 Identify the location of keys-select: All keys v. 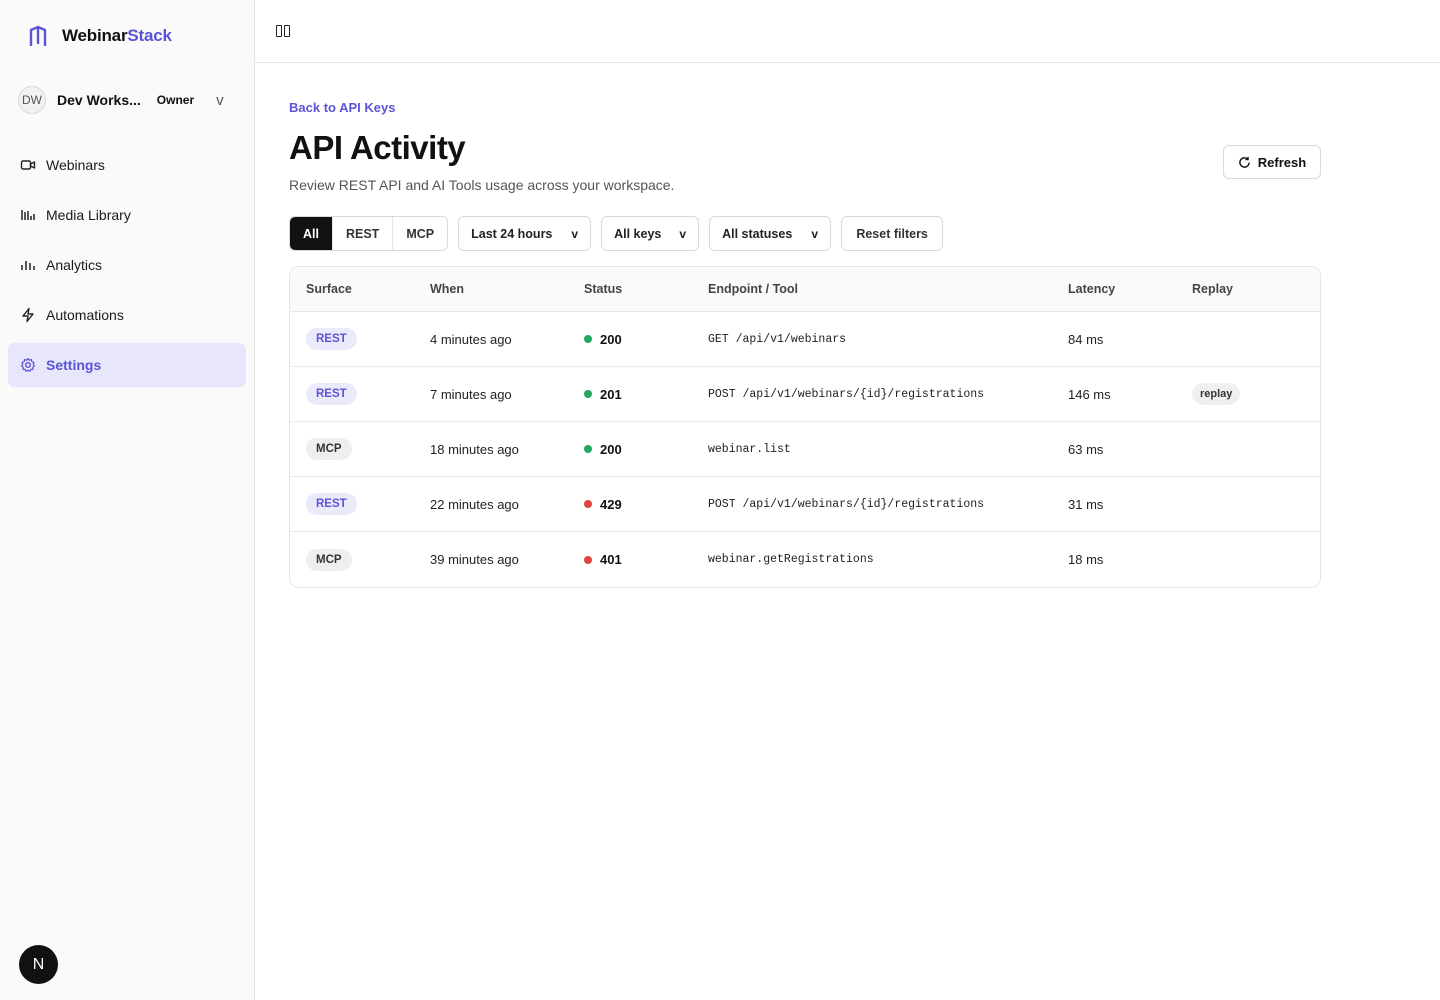
(650, 233).